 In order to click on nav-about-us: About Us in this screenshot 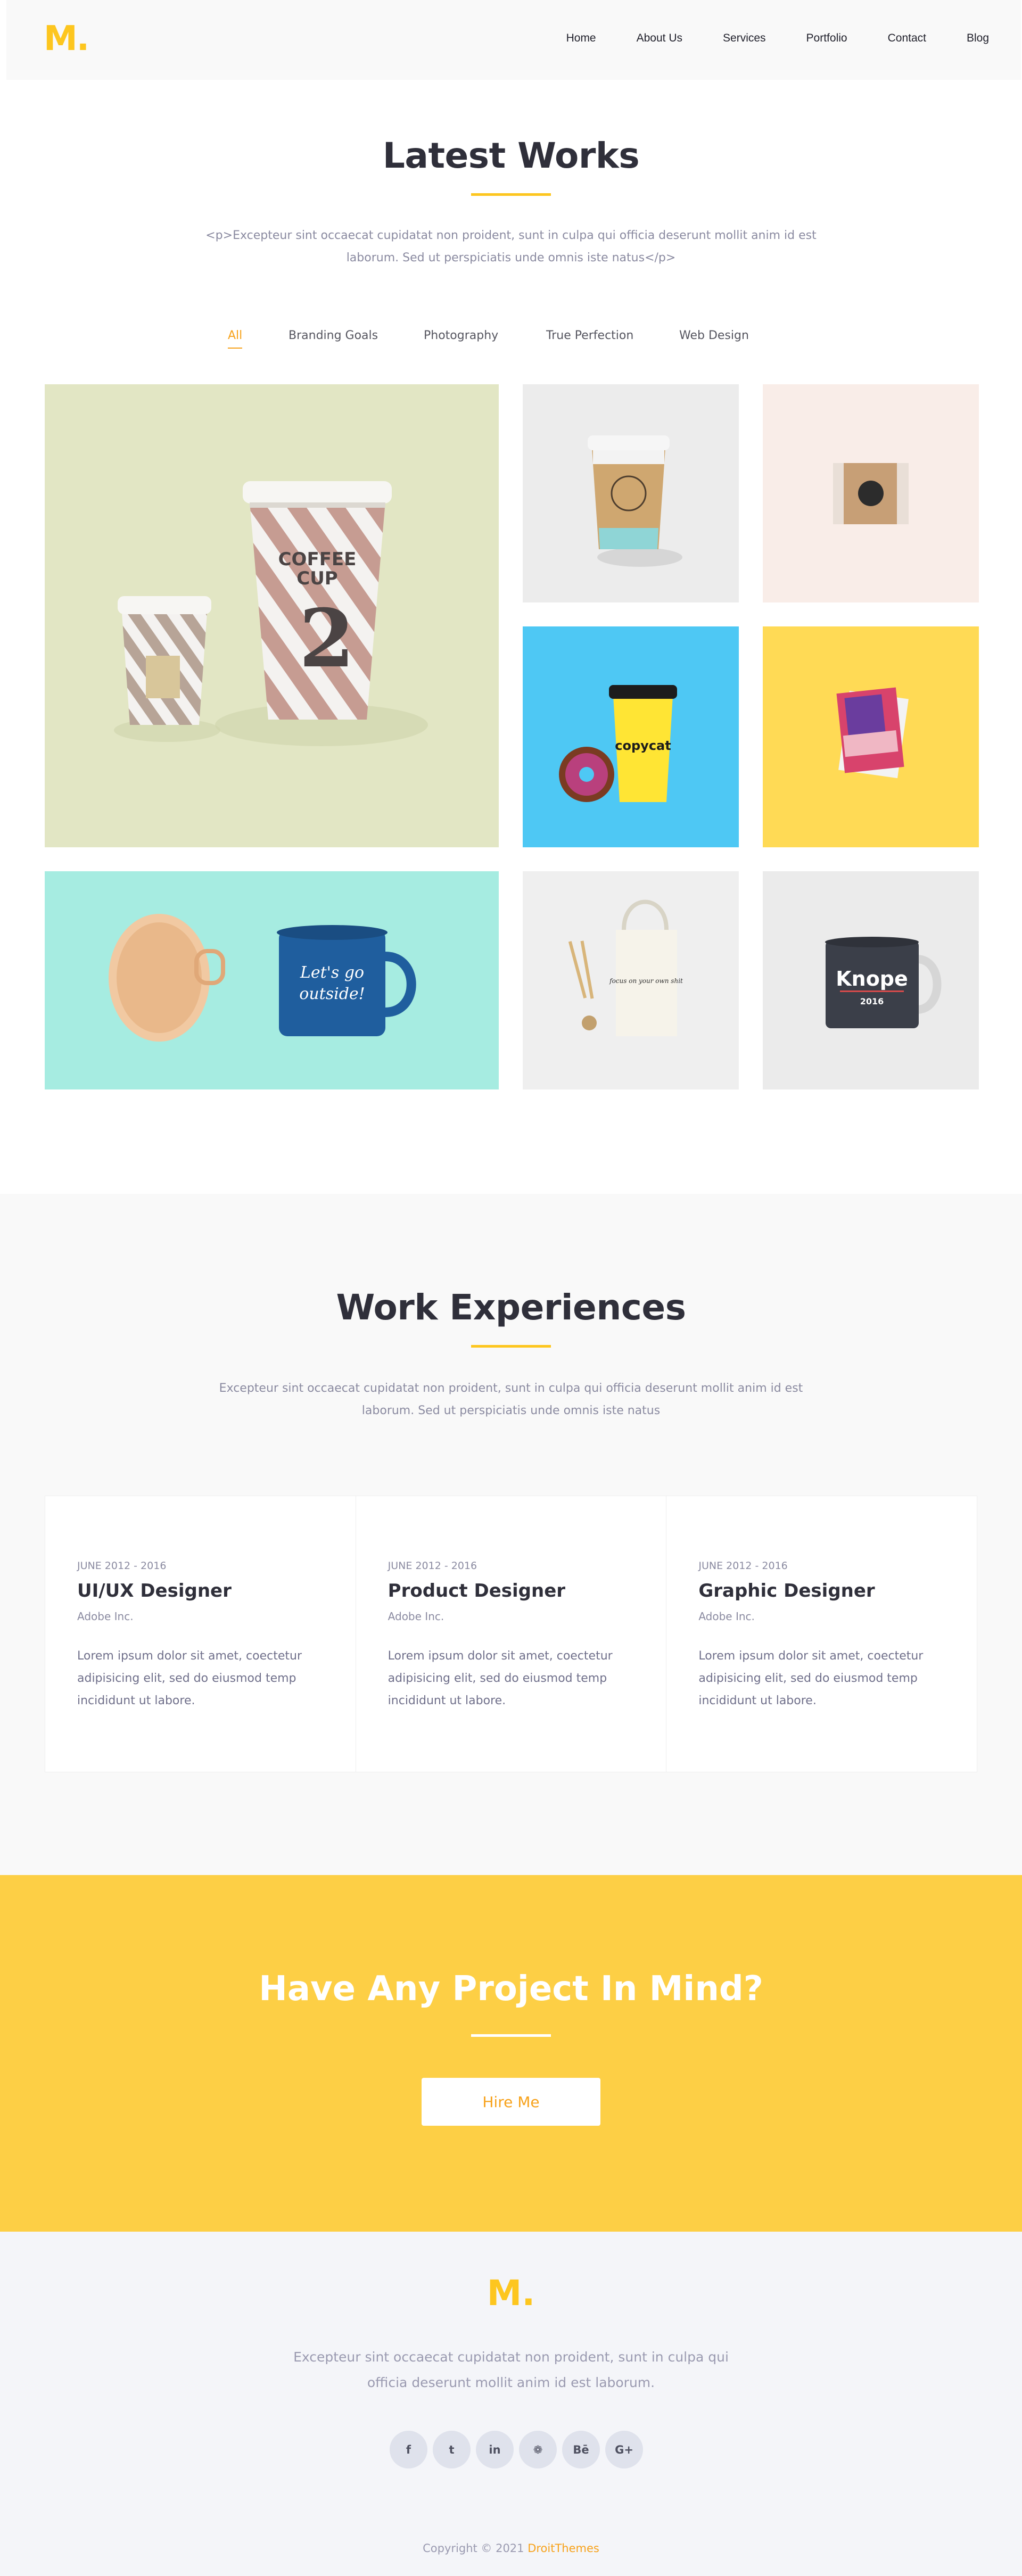, I will do `click(660, 38)`.